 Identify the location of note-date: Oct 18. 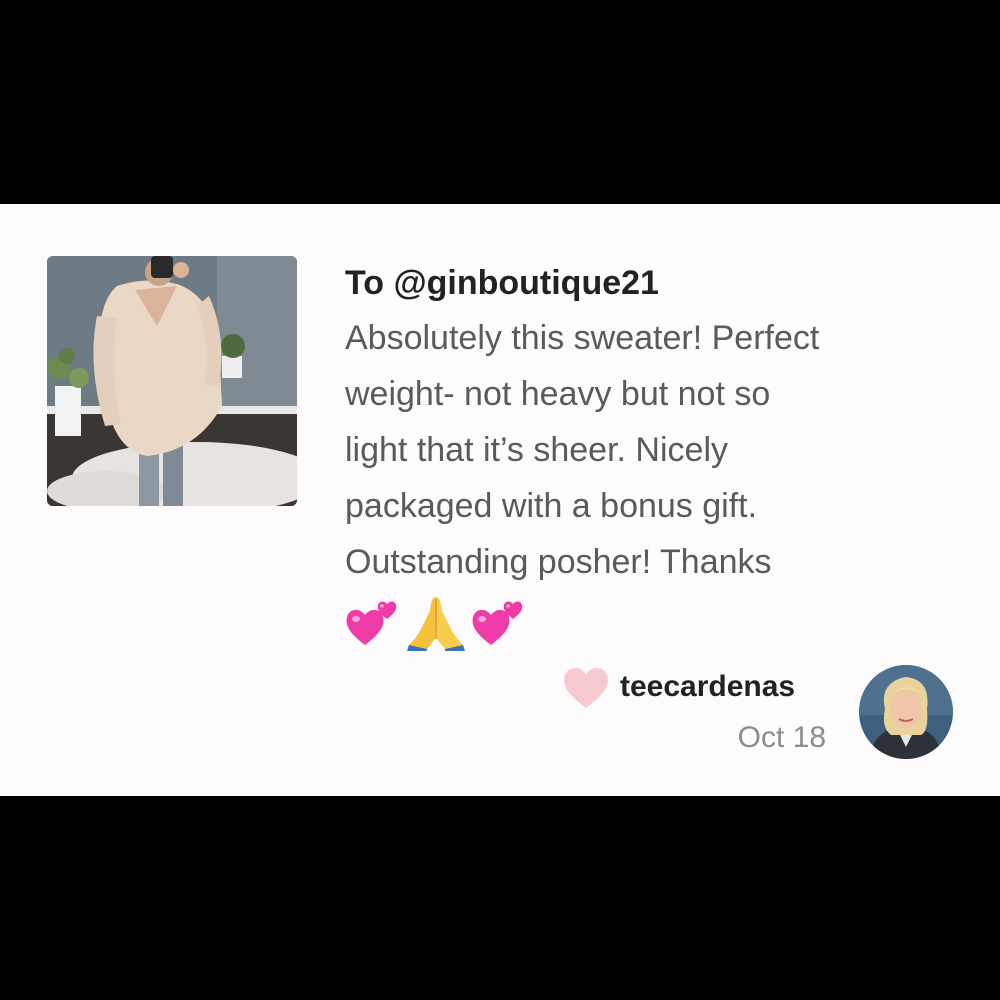
(781, 737).